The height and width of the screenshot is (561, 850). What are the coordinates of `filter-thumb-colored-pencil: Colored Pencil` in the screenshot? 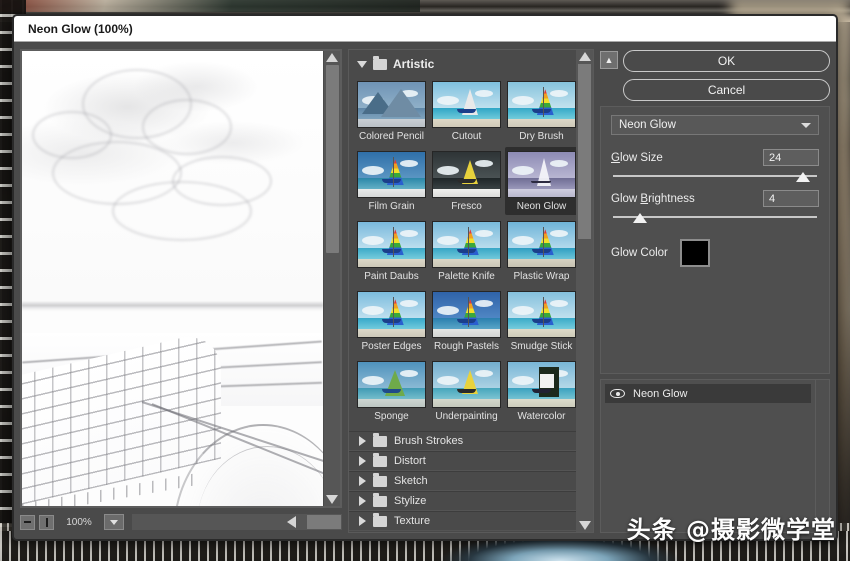 It's located at (391, 111).